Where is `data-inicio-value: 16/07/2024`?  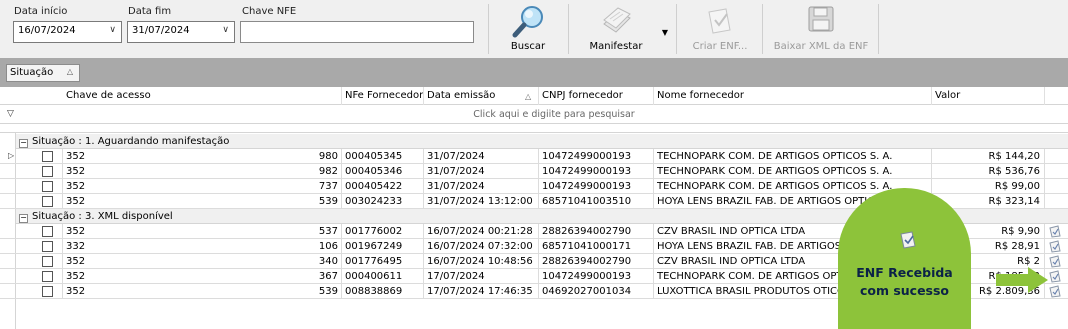 data-inicio-value: 16/07/2024 is located at coordinates (47, 30).